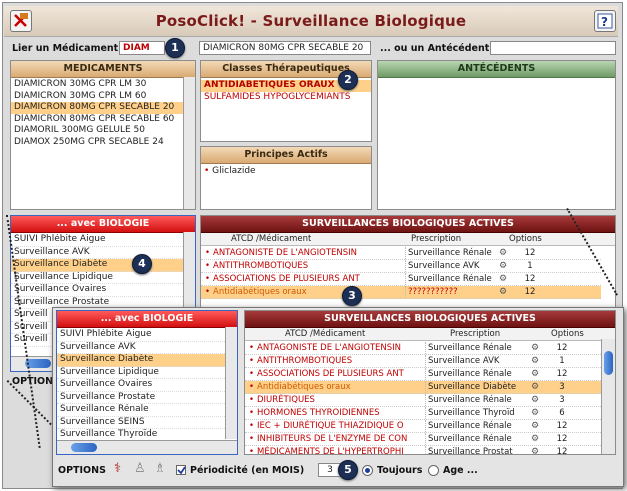 This screenshot has height=491, width=627. Describe the element at coordinates (430, 334) in the screenshot. I see `surveillances-columns: ATCD /Médicament Prescription Options` at that location.